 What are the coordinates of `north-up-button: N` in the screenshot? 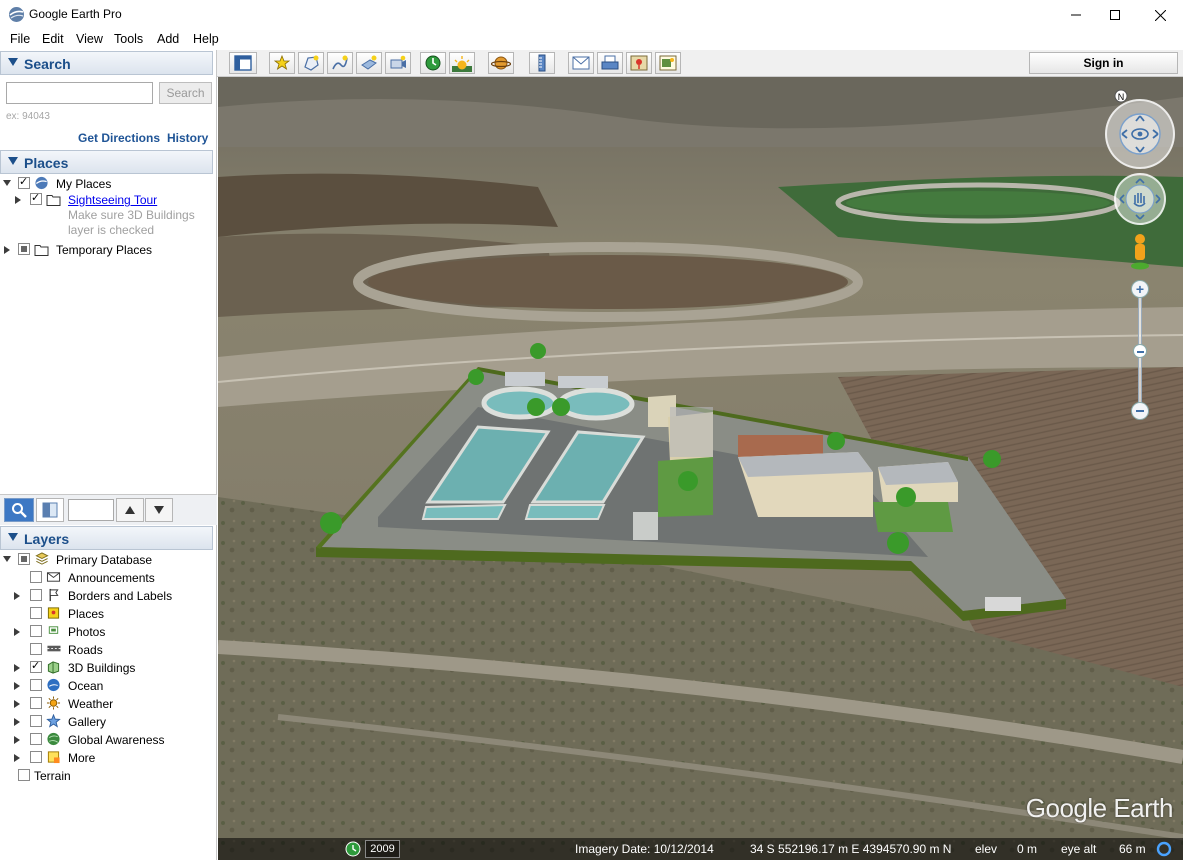 It's located at (1121, 96).